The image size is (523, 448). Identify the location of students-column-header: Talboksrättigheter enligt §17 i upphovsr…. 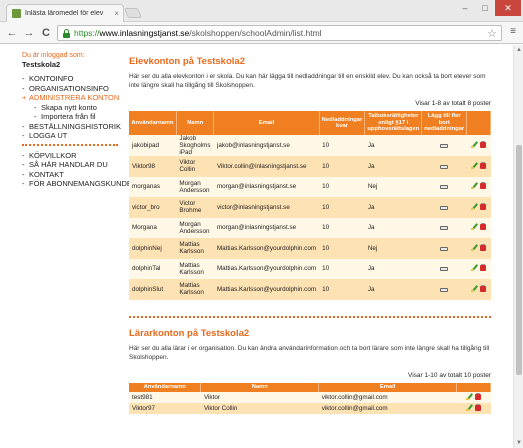
(393, 123).